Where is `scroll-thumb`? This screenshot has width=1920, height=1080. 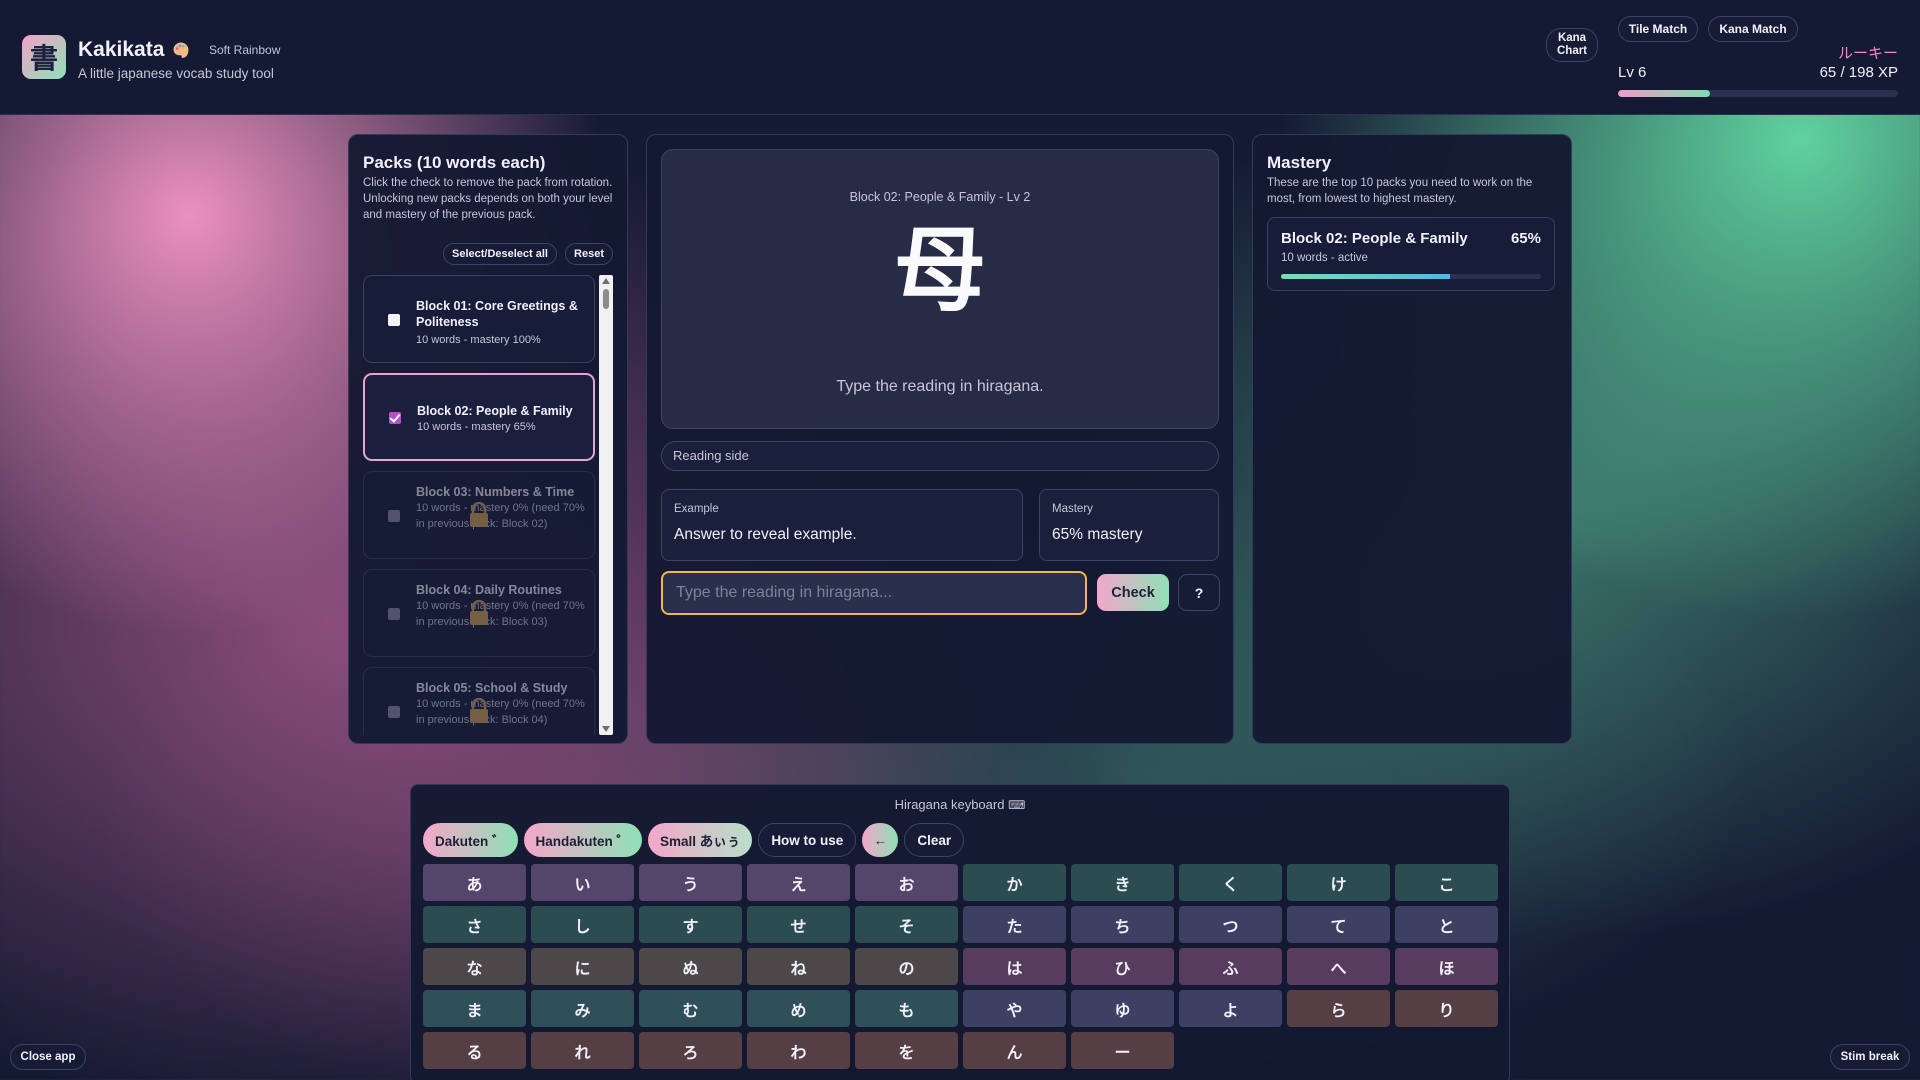
scroll-thumb is located at coordinates (606, 299).